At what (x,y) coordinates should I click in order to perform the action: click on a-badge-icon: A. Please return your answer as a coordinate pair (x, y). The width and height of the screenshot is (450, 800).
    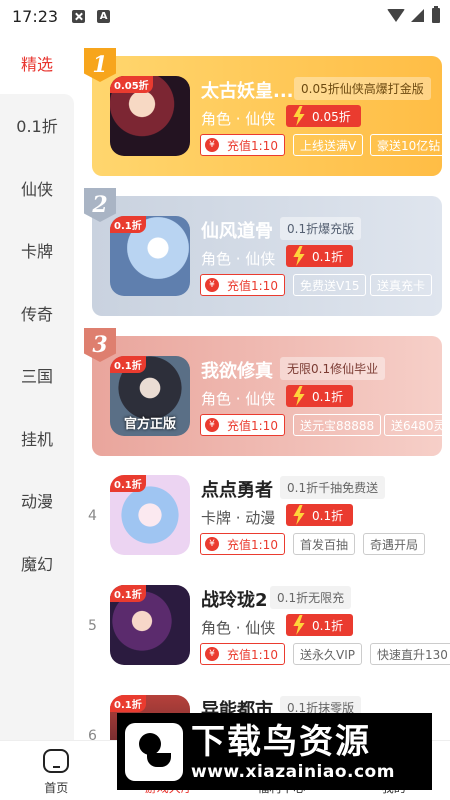
    Looking at the image, I should click on (104, 16).